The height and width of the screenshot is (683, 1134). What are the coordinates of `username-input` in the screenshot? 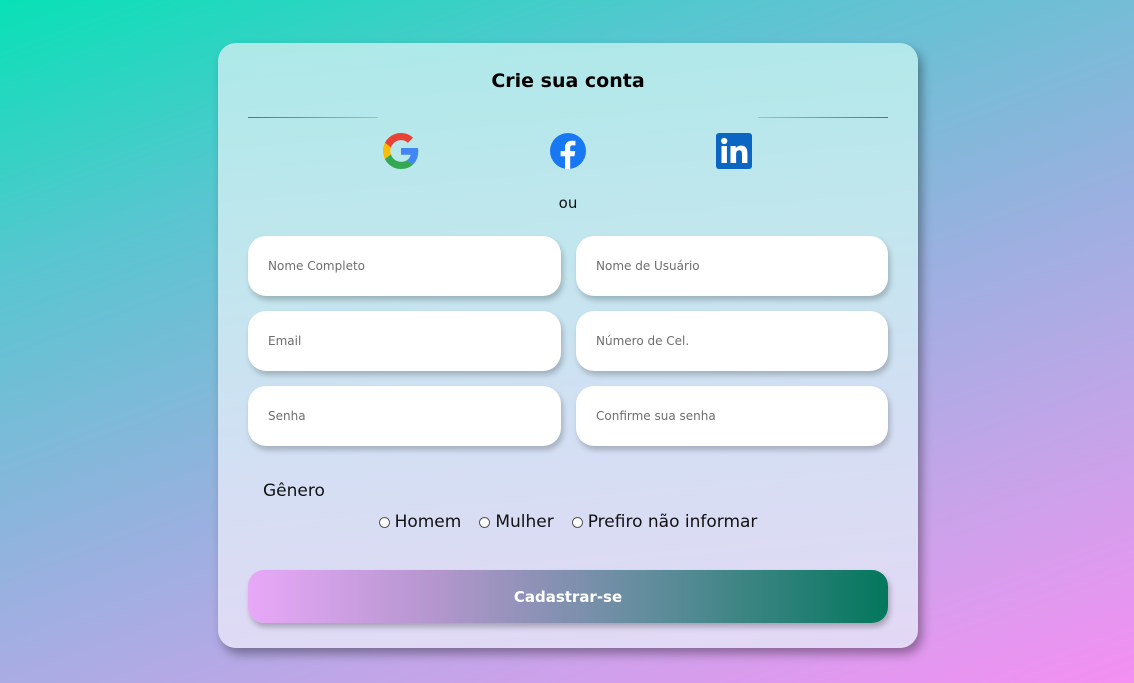 It's located at (732, 266).